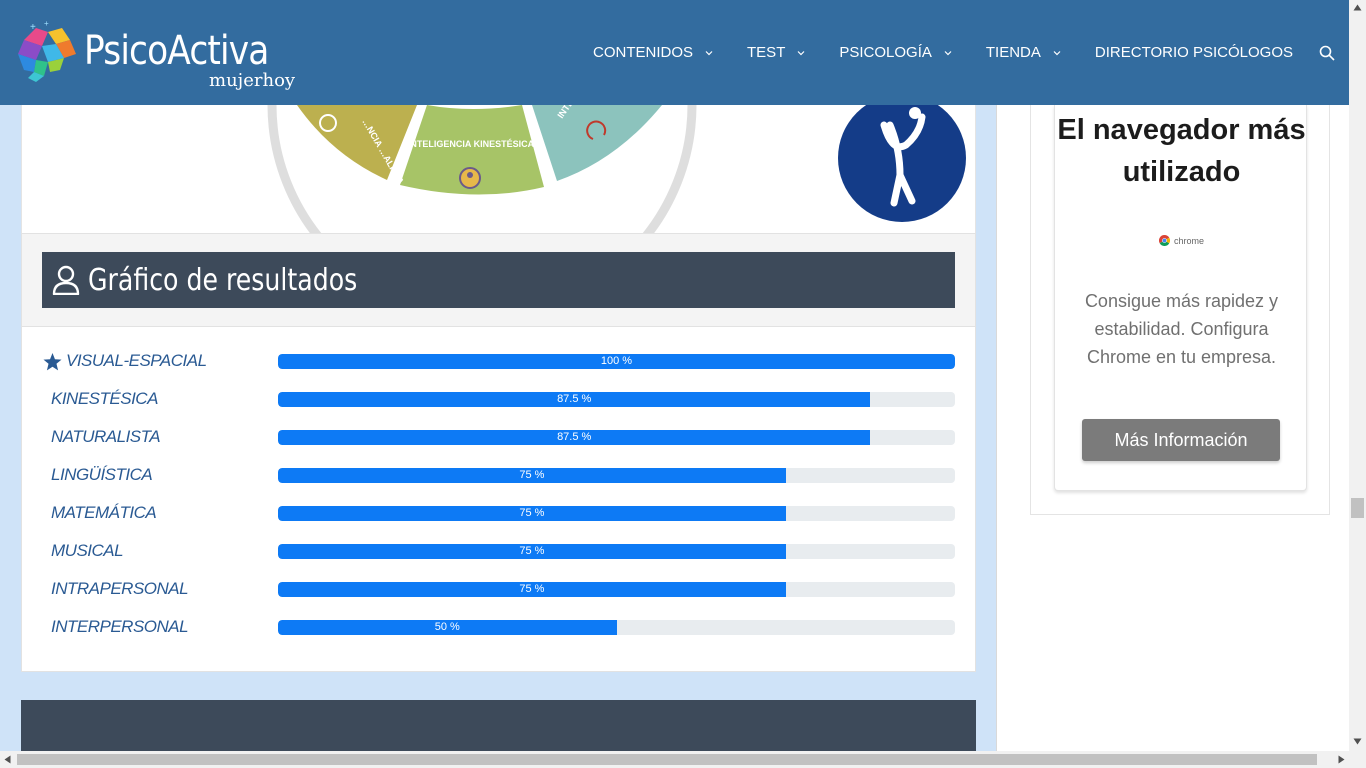 Image resolution: width=1366 pixels, height=768 pixels. I want to click on result-label: VISUAL-ESPACIAL, so click(136, 360).